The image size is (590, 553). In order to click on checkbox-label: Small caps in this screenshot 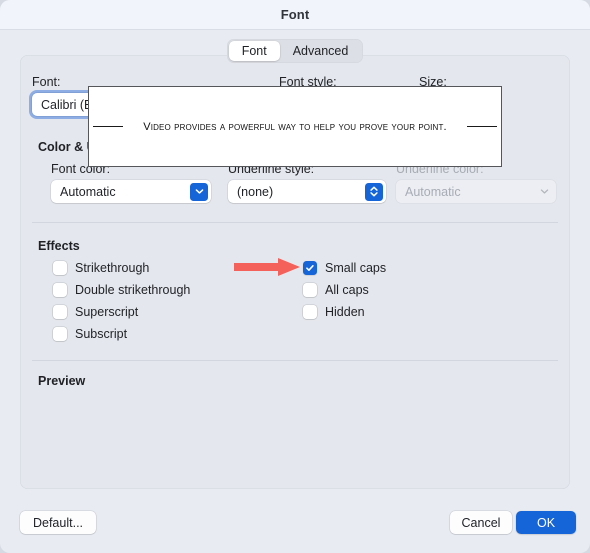, I will do `click(356, 268)`.